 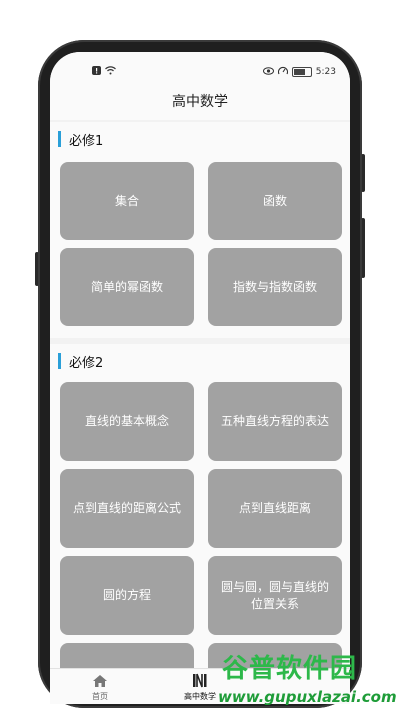 I want to click on topic-card-partial, so click(x=127, y=655).